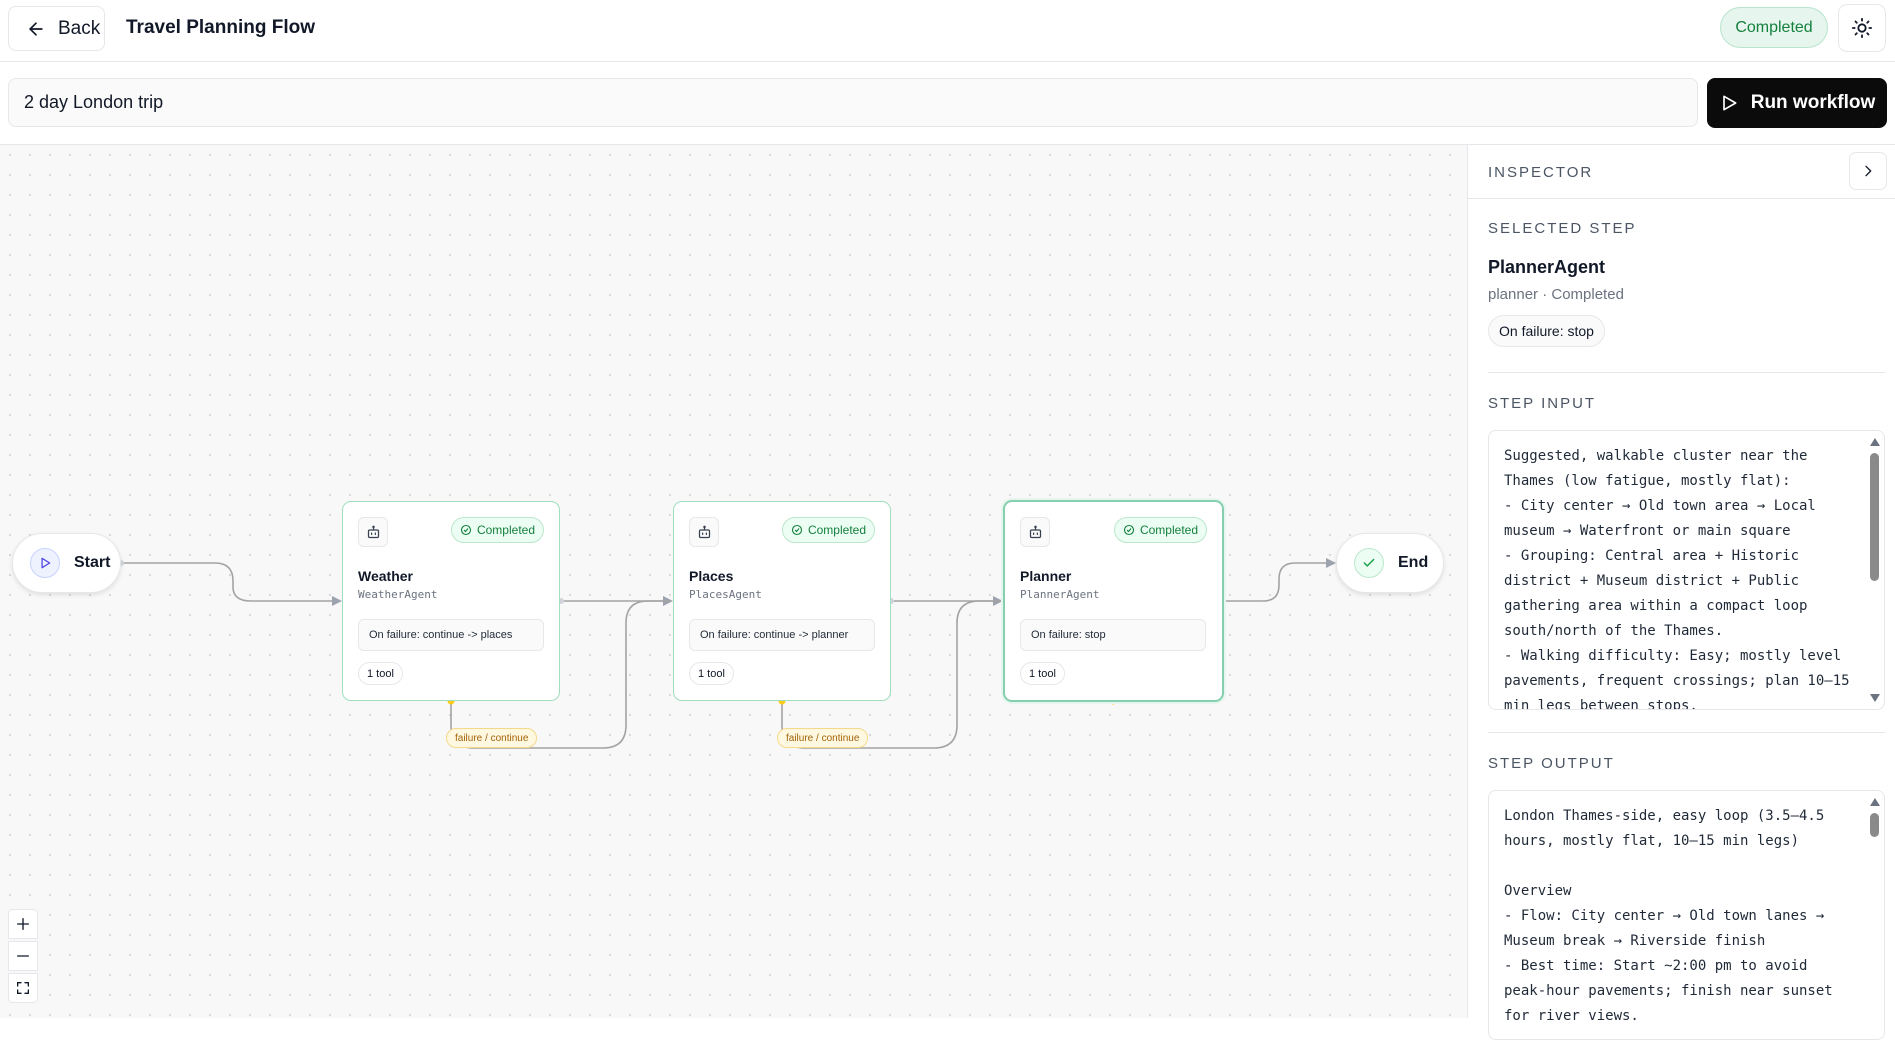  I want to click on run-workflow-button: Run workflow, so click(1797, 103).